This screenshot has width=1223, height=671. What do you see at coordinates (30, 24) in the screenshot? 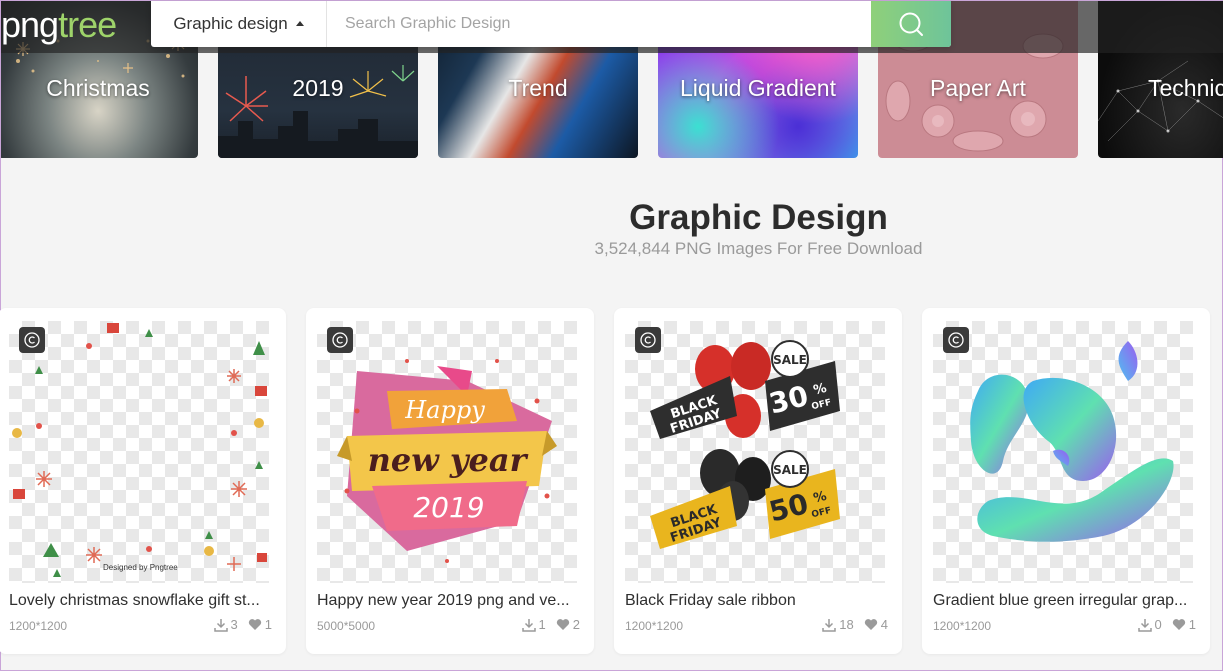
I see `logo-text-png: png` at bounding box center [30, 24].